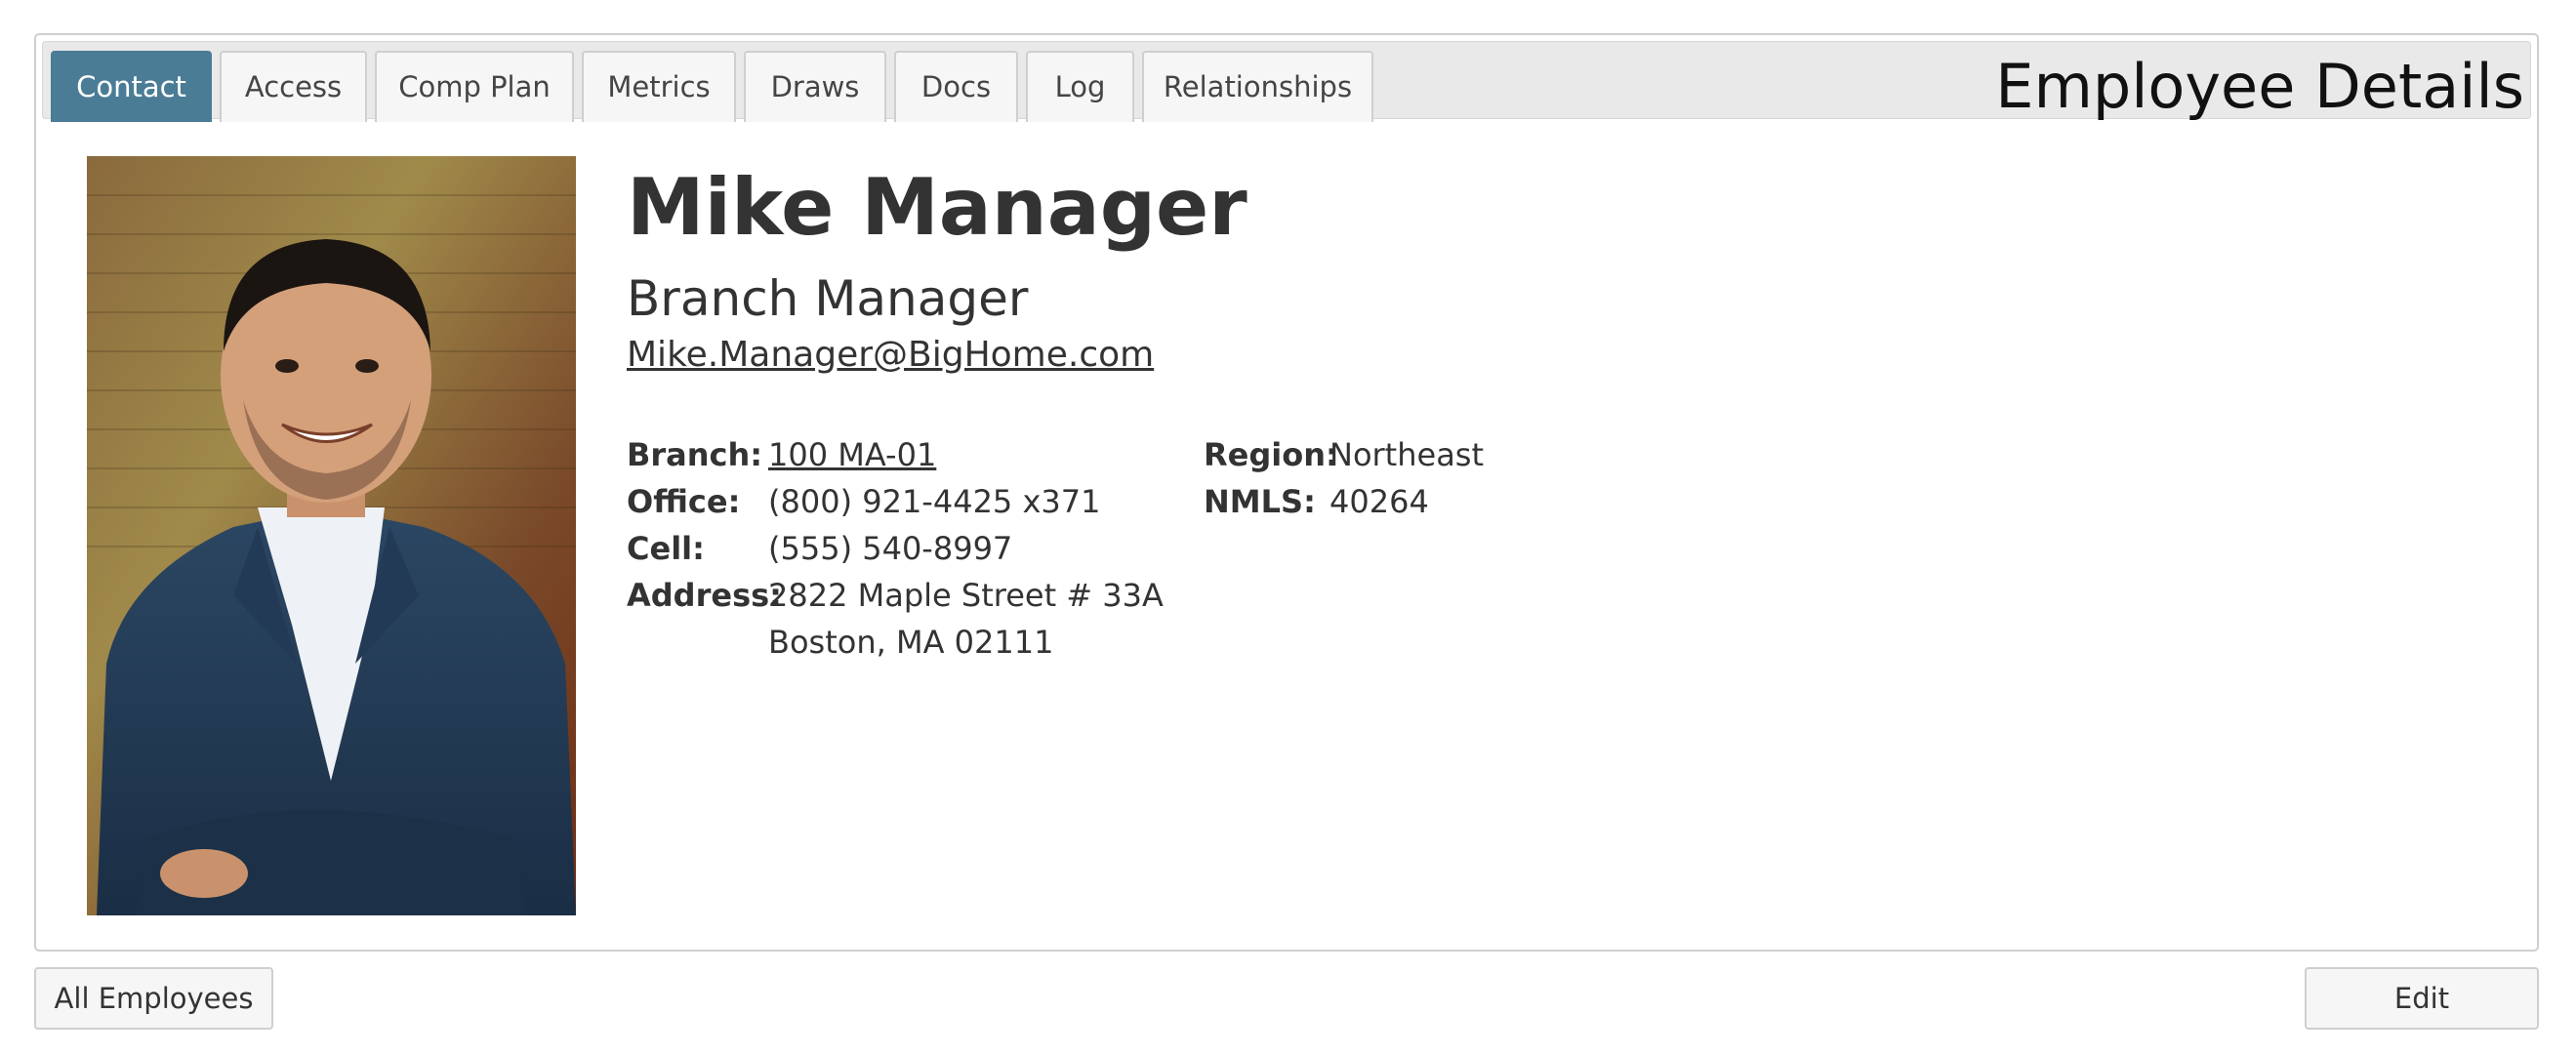 Image resolution: width=2576 pixels, height=1054 pixels. Describe the element at coordinates (1407, 454) in the screenshot. I see `region-value: Northeast` at that location.